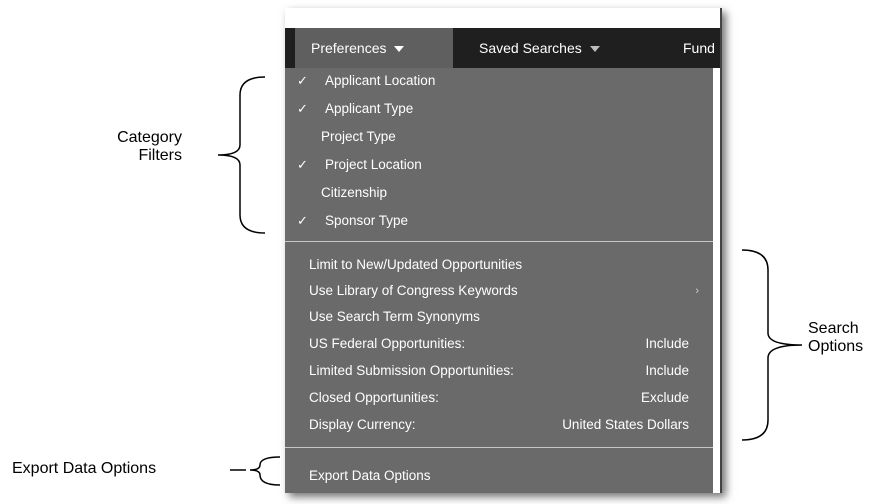 The width and height of the screenshot is (895, 504). I want to click on nav-preferences: Preferences, so click(374, 48).